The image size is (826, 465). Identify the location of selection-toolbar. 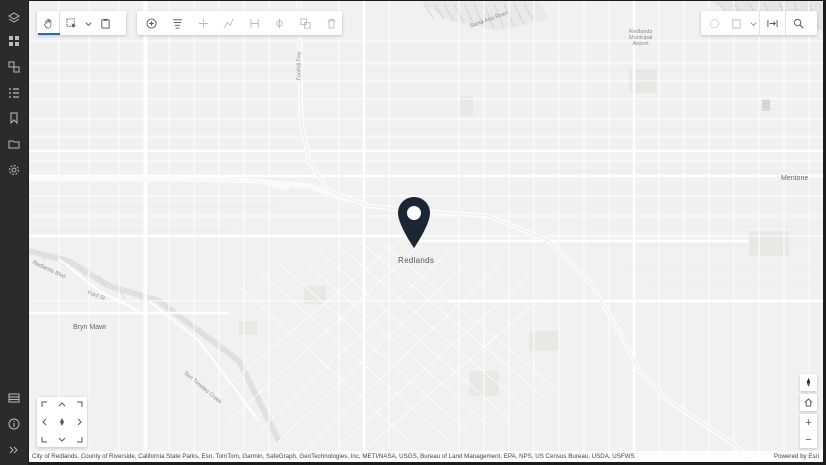
(81, 23).